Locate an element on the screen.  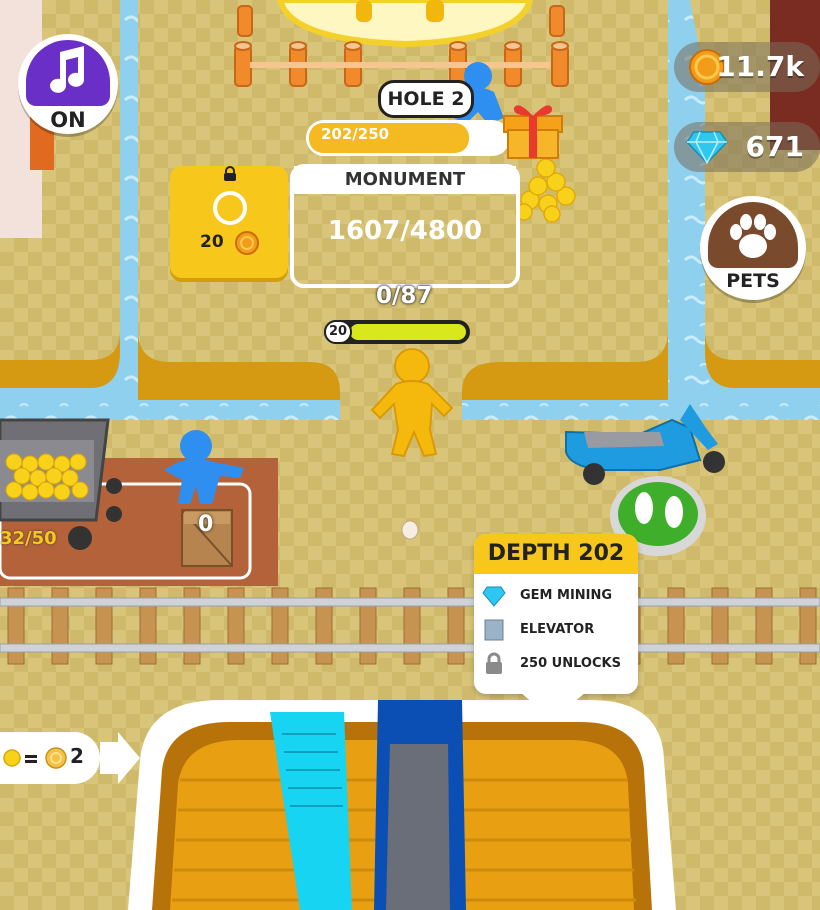
locked-slot-cost: 20 is located at coordinates (212, 242).